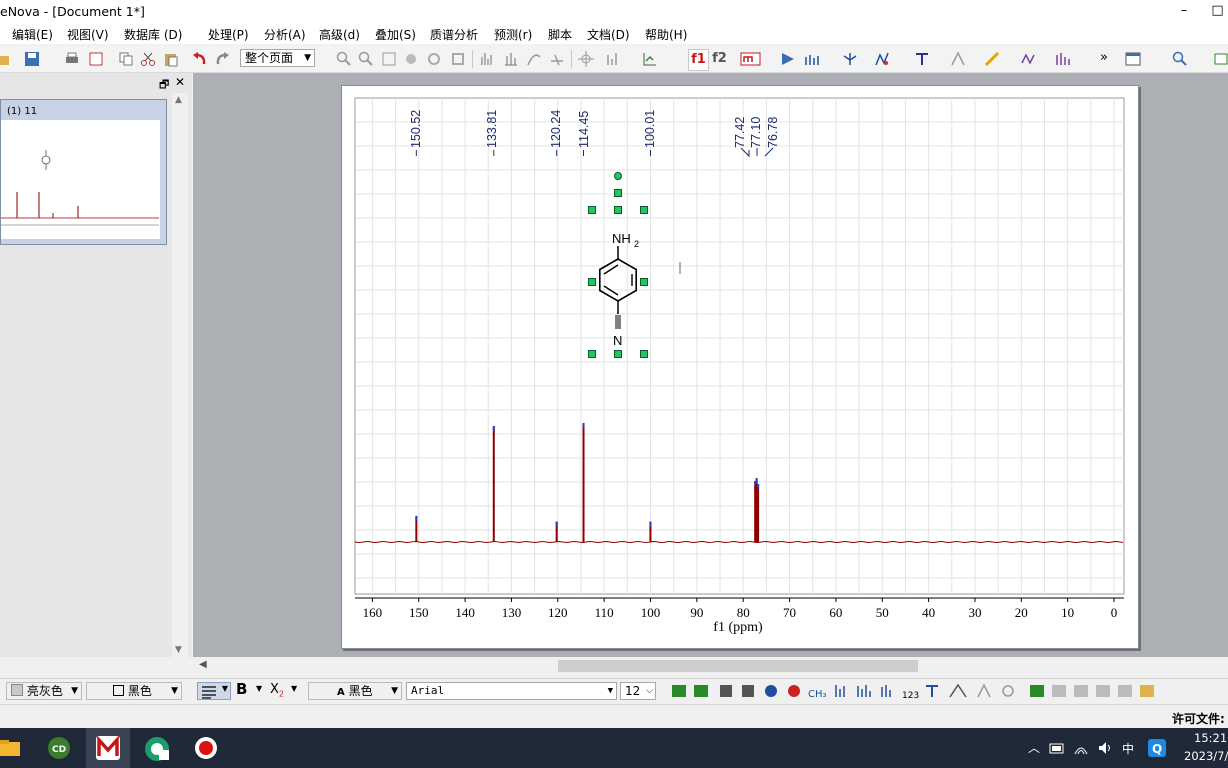 The image size is (1228, 768). Describe the element at coordinates (88, 34) in the screenshot. I see `menu-view: 视图(V)` at that location.